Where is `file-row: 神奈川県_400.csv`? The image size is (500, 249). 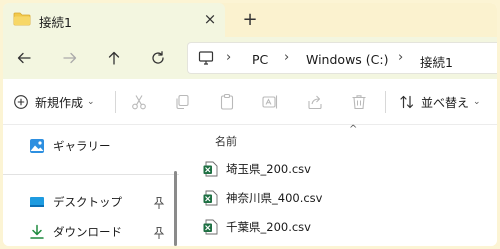
file-row: 神奈川県_400.csv is located at coordinates (262, 198).